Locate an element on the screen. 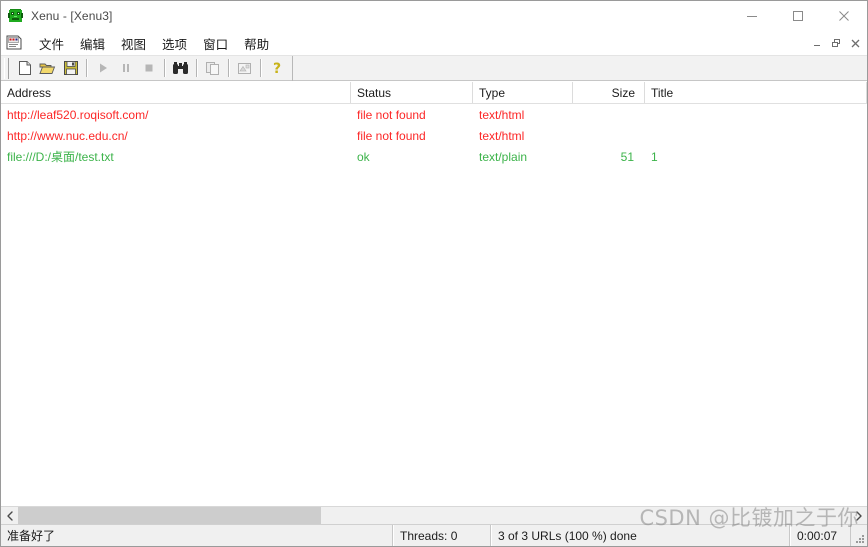 The image size is (868, 547). close-button is located at coordinates (844, 15).